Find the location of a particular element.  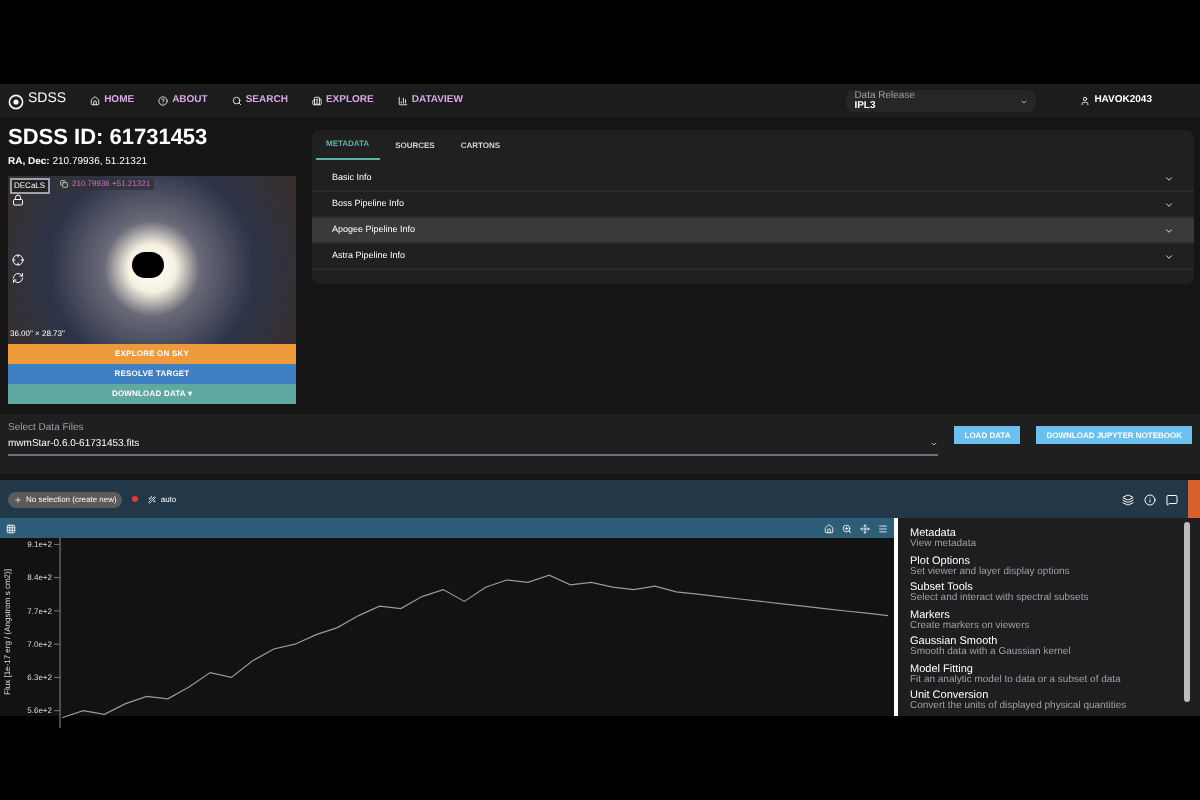

refresh-icon is located at coordinates (18, 277).